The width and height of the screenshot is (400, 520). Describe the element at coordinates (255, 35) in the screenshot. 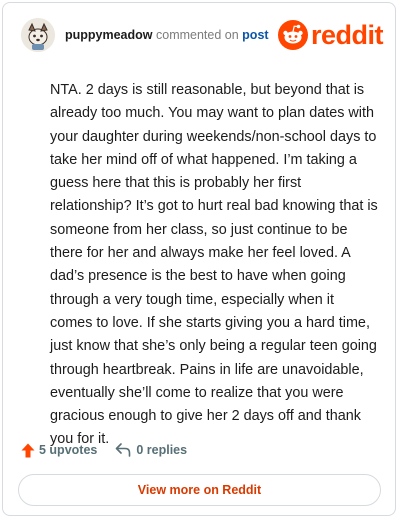

I see `post-link: post` at that location.